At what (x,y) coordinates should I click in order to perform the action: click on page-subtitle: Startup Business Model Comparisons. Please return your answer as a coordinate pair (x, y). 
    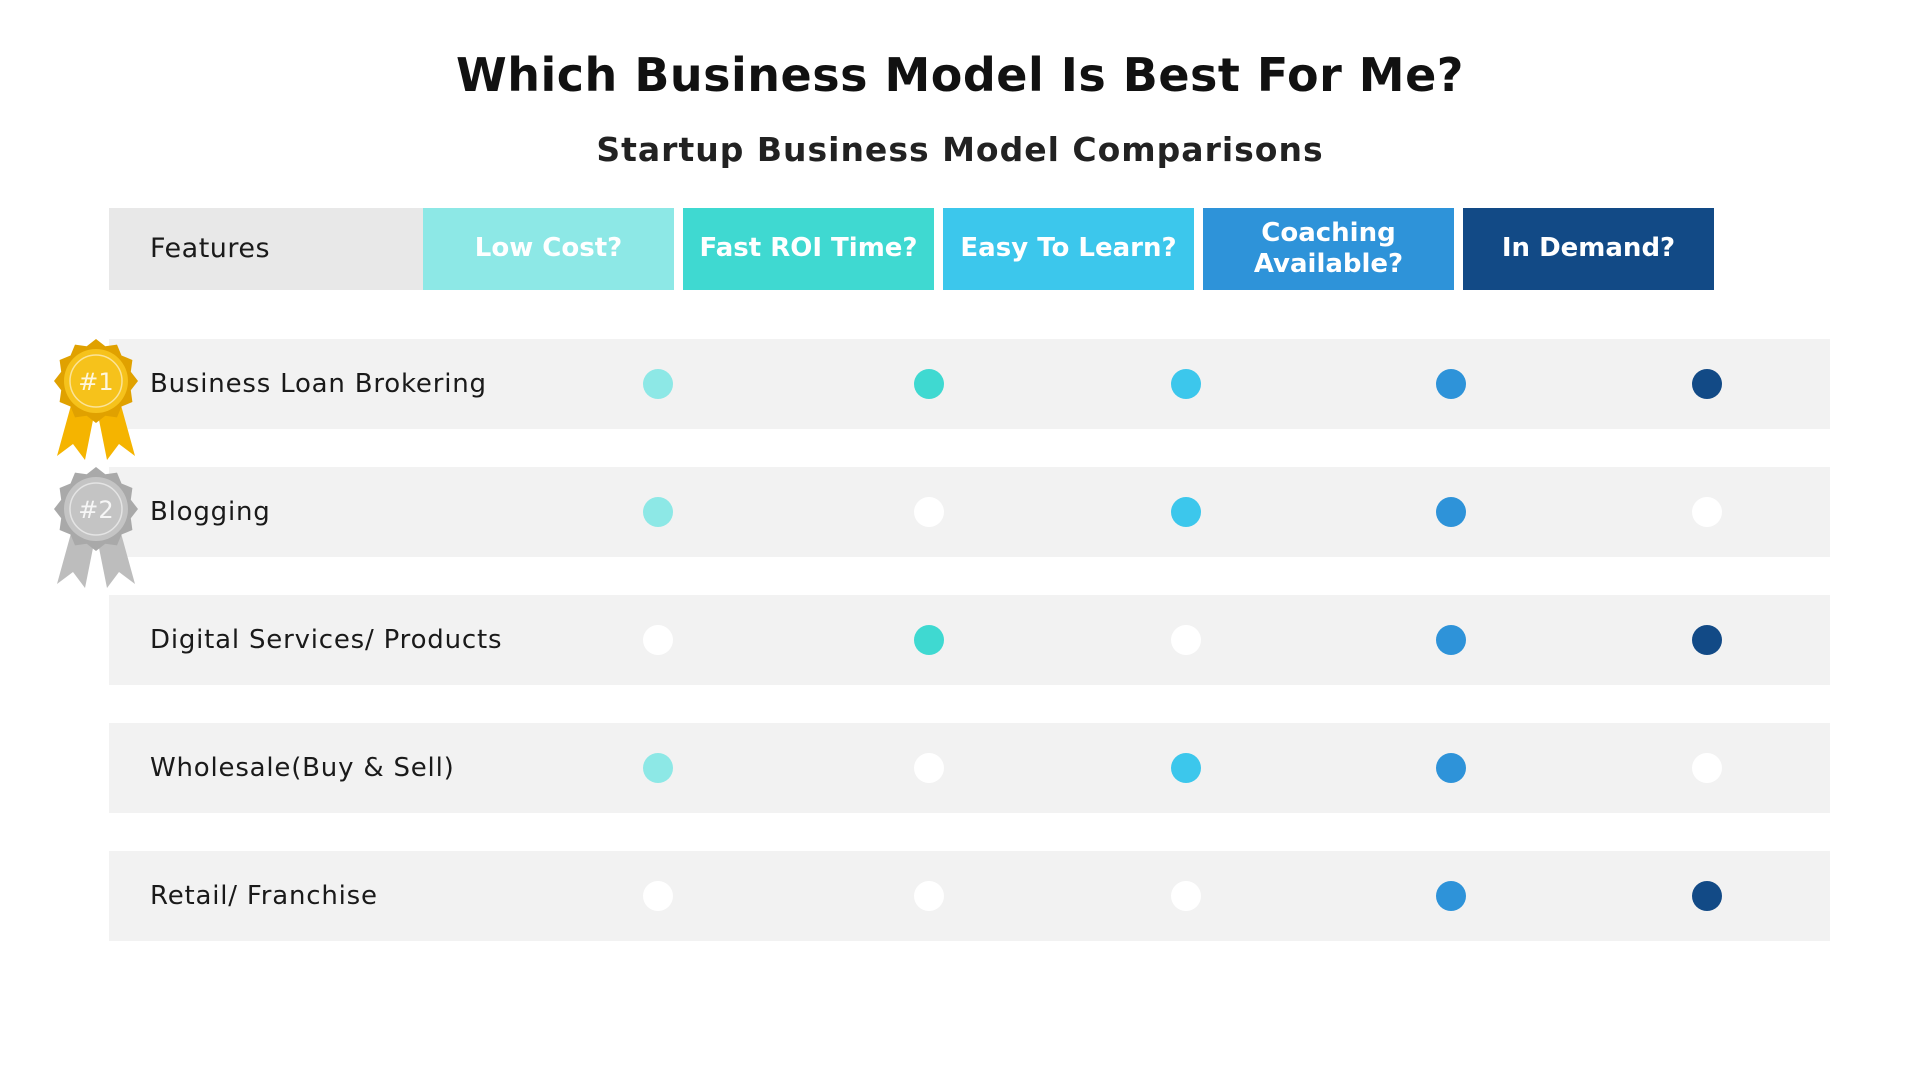
    Looking at the image, I should click on (960, 149).